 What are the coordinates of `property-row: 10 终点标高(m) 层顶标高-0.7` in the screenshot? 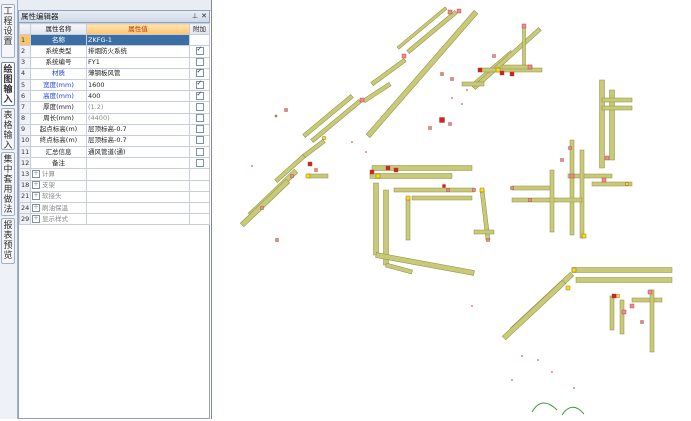 It's located at (114, 141).